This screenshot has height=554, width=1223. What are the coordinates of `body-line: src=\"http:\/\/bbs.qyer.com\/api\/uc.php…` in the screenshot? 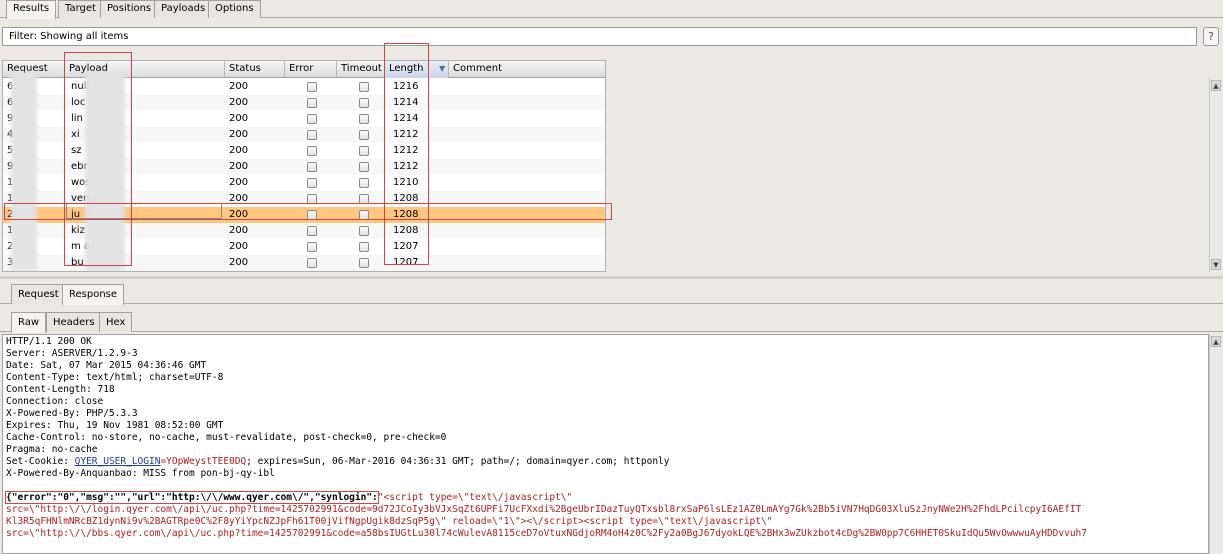 It's located at (546, 533).